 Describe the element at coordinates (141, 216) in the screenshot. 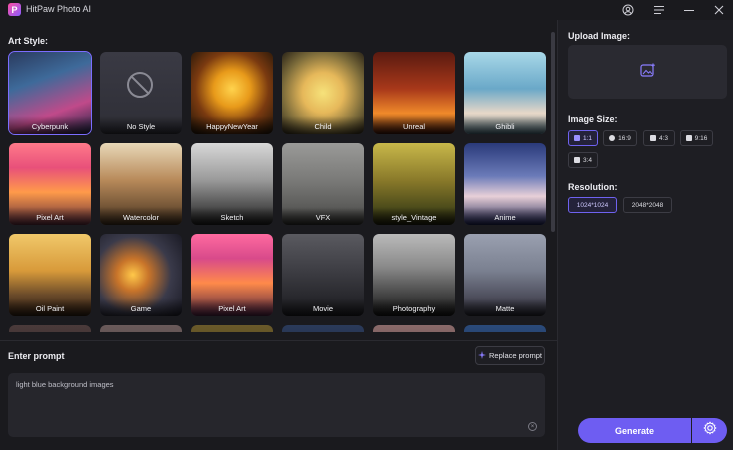

I see `style-card-label: Watercolor` at that location.